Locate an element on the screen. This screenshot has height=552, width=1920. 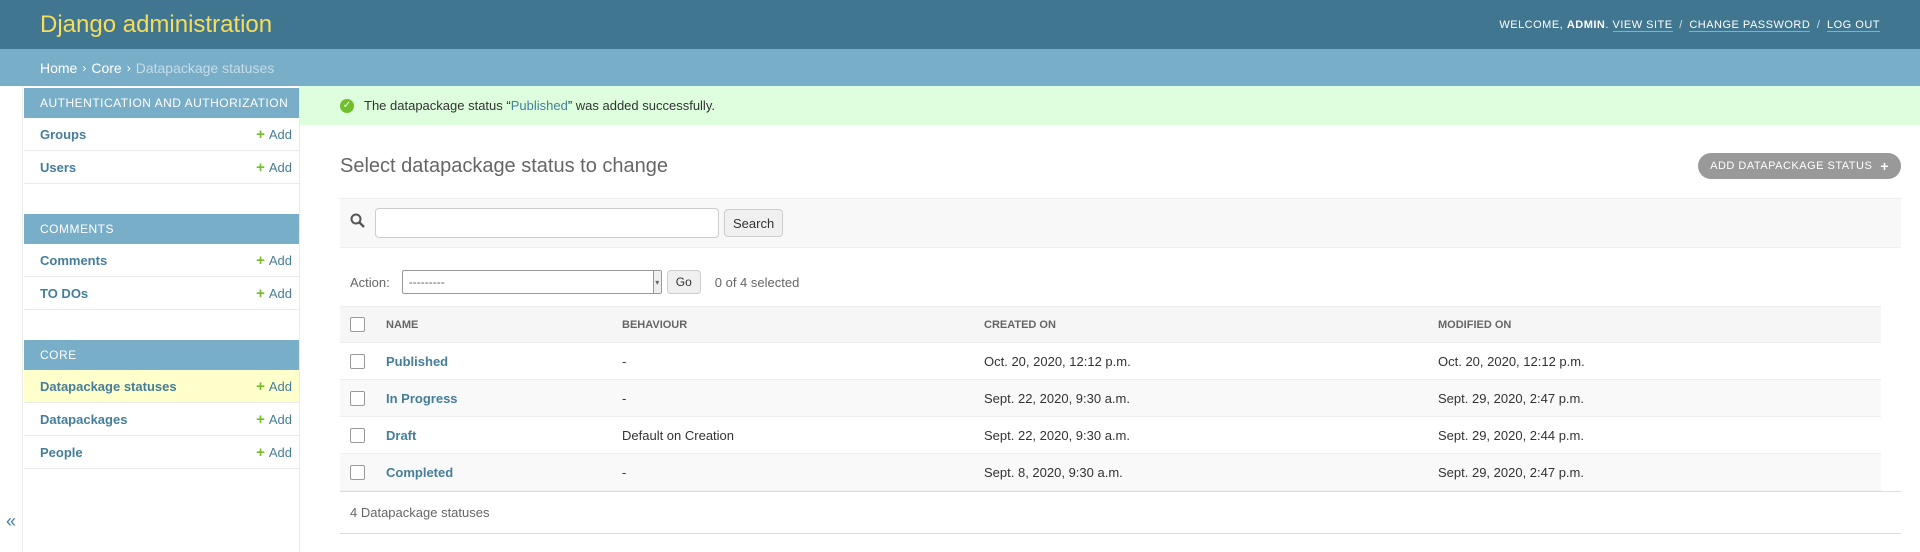
select-all-cell is located at coordinates (358, 324).